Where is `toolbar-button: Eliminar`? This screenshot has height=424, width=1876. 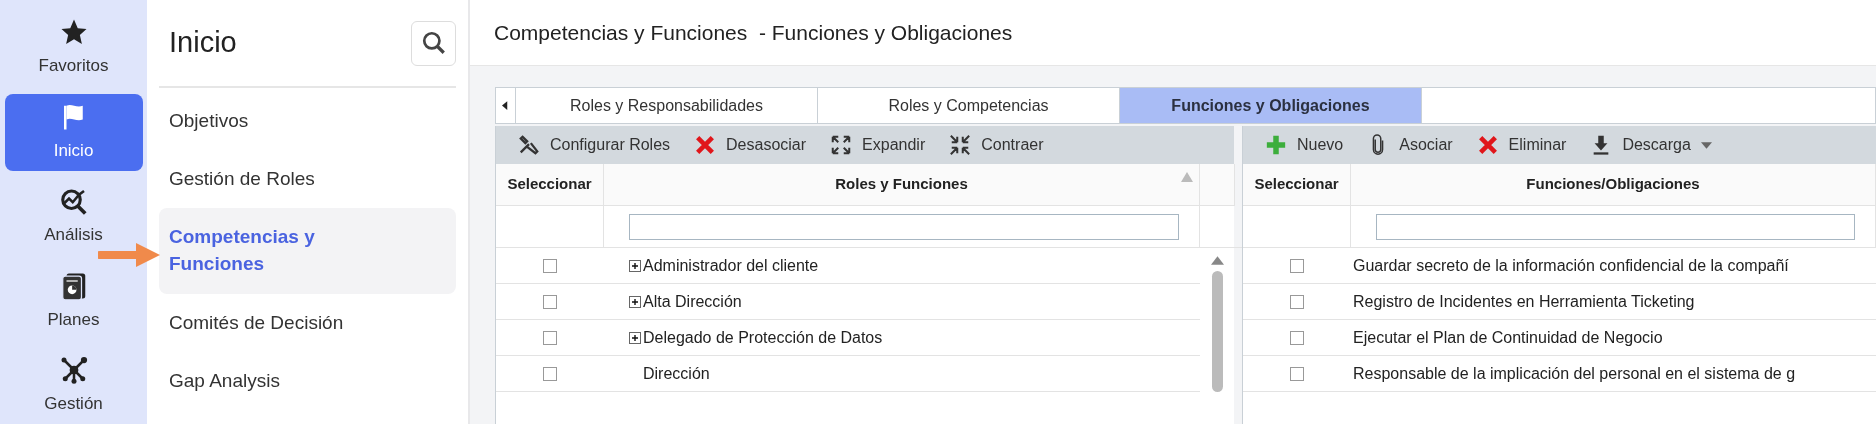 toolbar-button: Eliminar is located at coordinates (1521, 145).